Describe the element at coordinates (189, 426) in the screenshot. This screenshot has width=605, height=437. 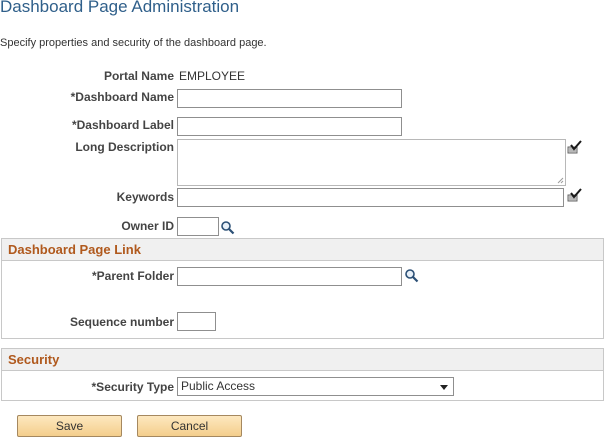
I see `cancel-button: Cancel` at that location.